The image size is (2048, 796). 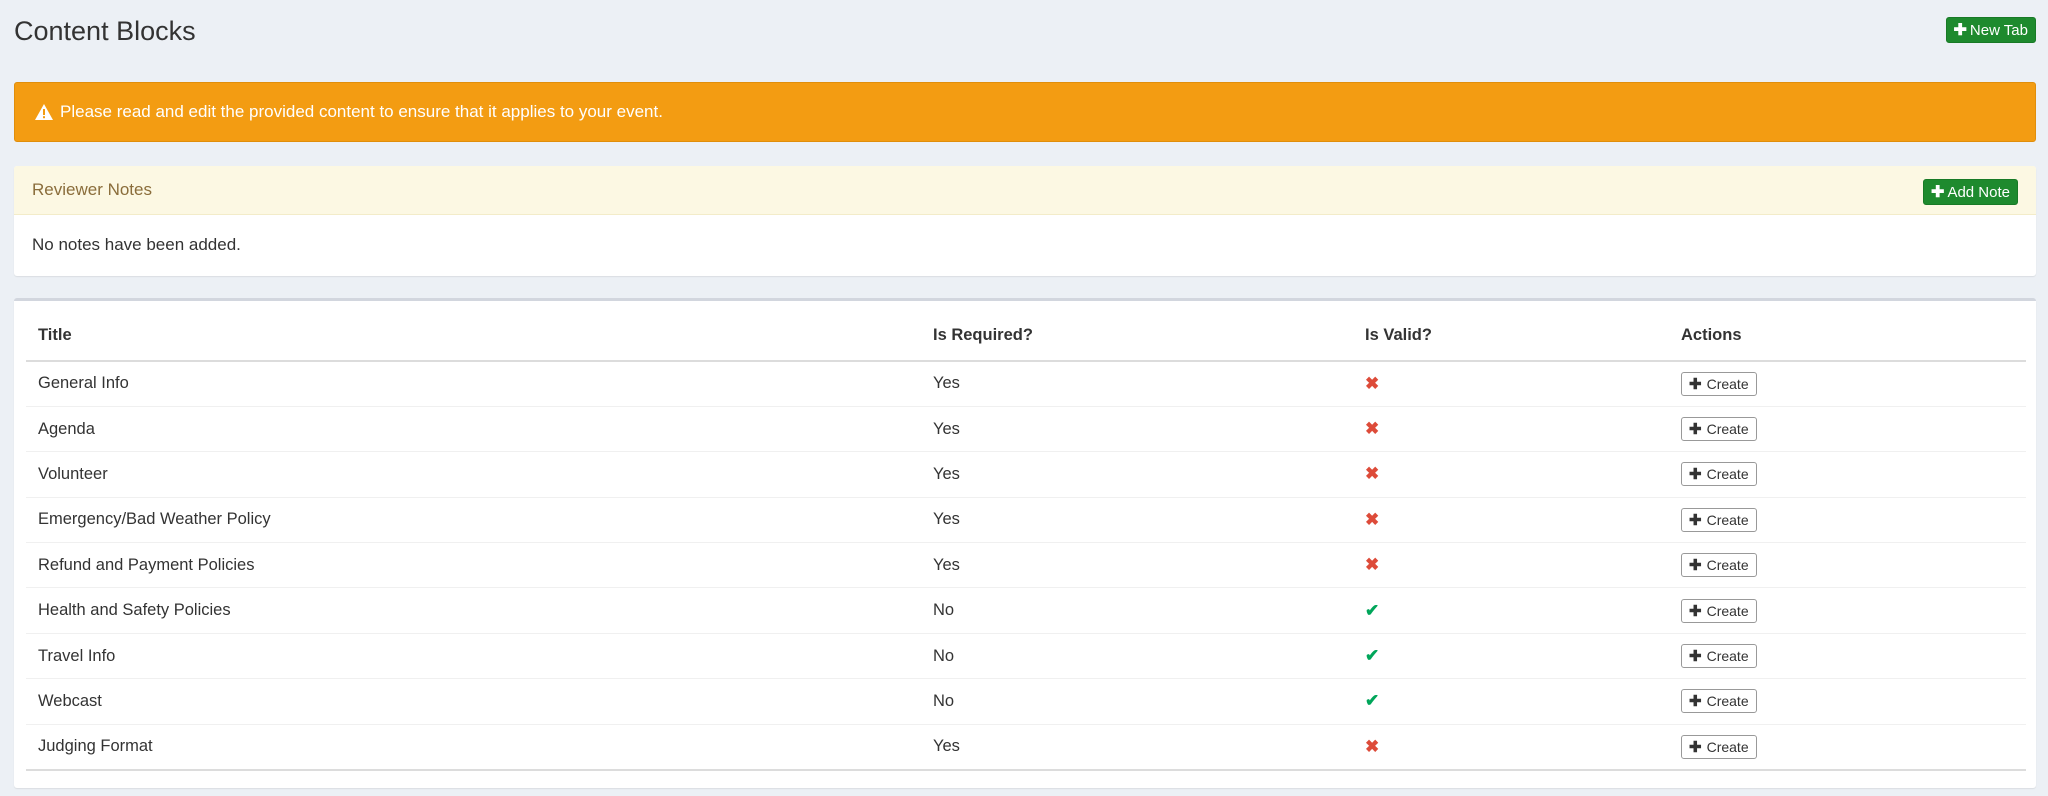 What do you see at coordinates (473, 565) in the screenshot?
I see `row-title: Refund and Payment Policies` at bounding box center [473, 565].